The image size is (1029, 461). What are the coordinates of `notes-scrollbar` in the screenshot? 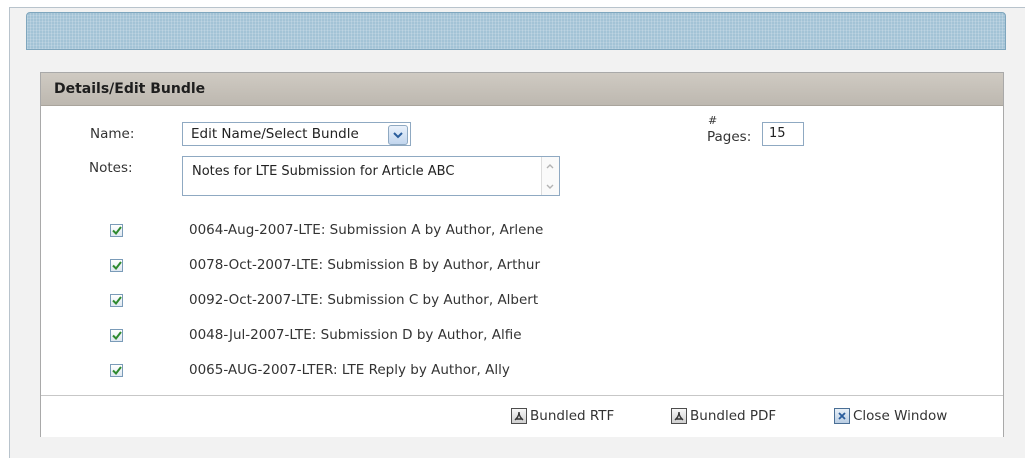 It's located at (550, 176).